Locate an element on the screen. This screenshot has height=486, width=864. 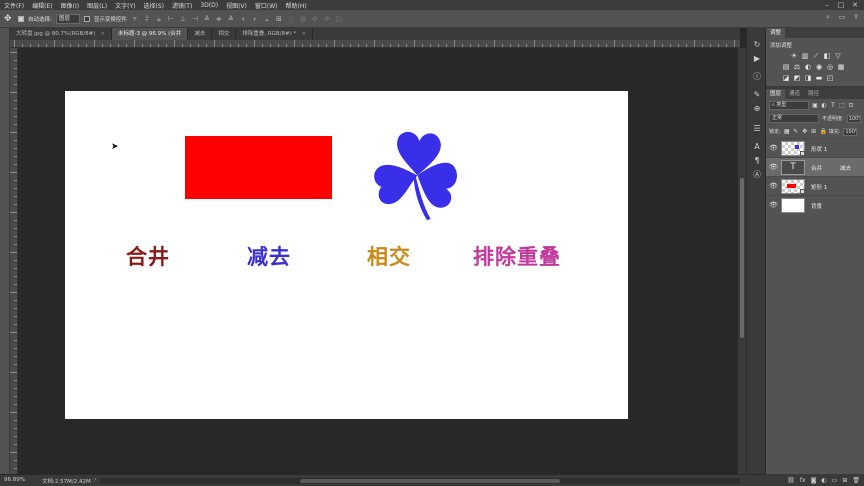
menu-view: 视图(V) is located at coordinates (236, 5).